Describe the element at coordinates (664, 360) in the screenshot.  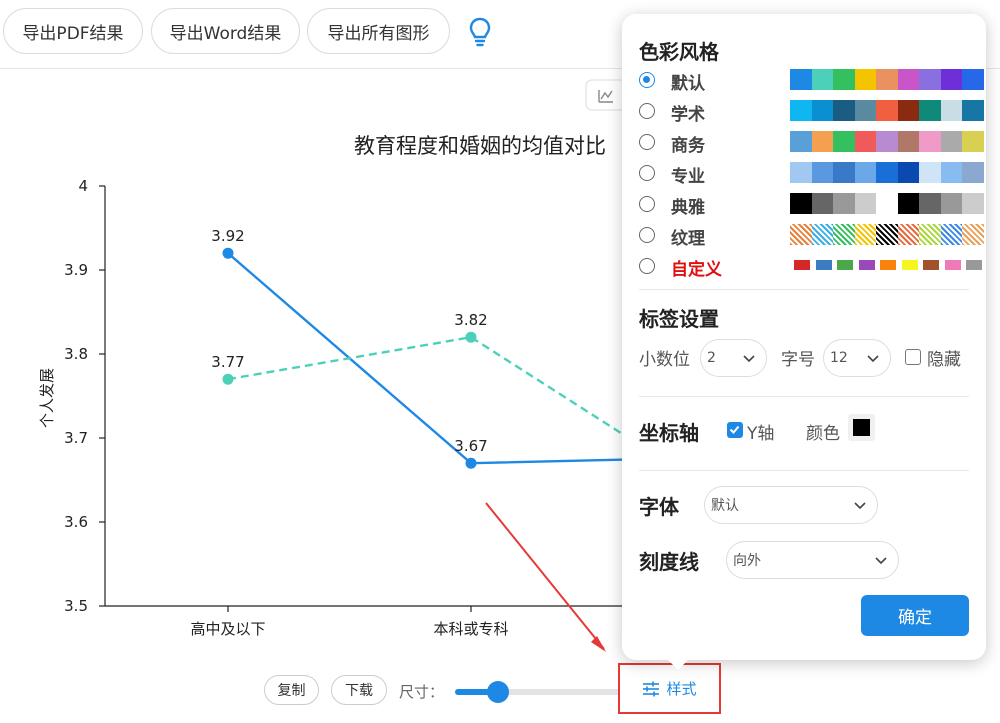
I see `decimals-label: 小数位` at that location.